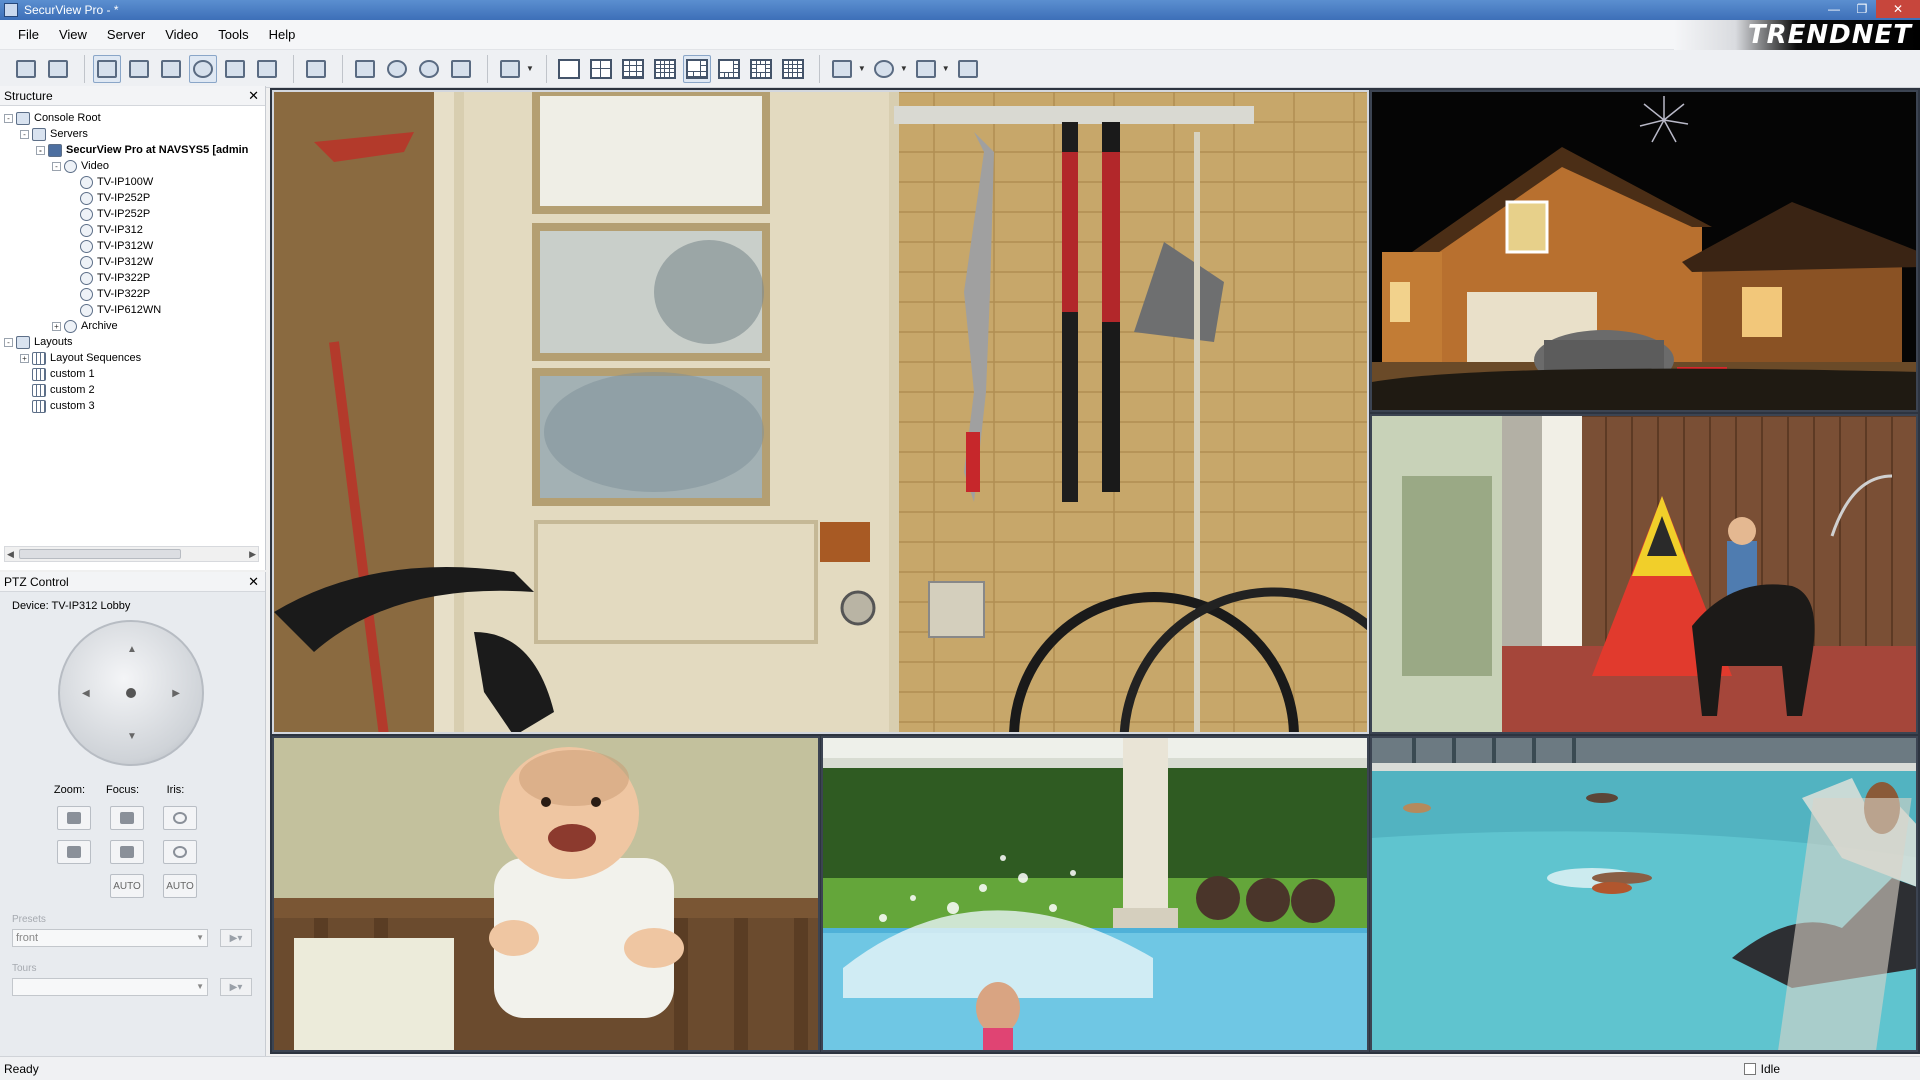 The width and height of the screenshot is (1920, 1080). What do you see at coordinates (132, 582) in the screenshot?
I see `ptz-pane-header: PTZ Control ✕` at bounding box center [132, 582].